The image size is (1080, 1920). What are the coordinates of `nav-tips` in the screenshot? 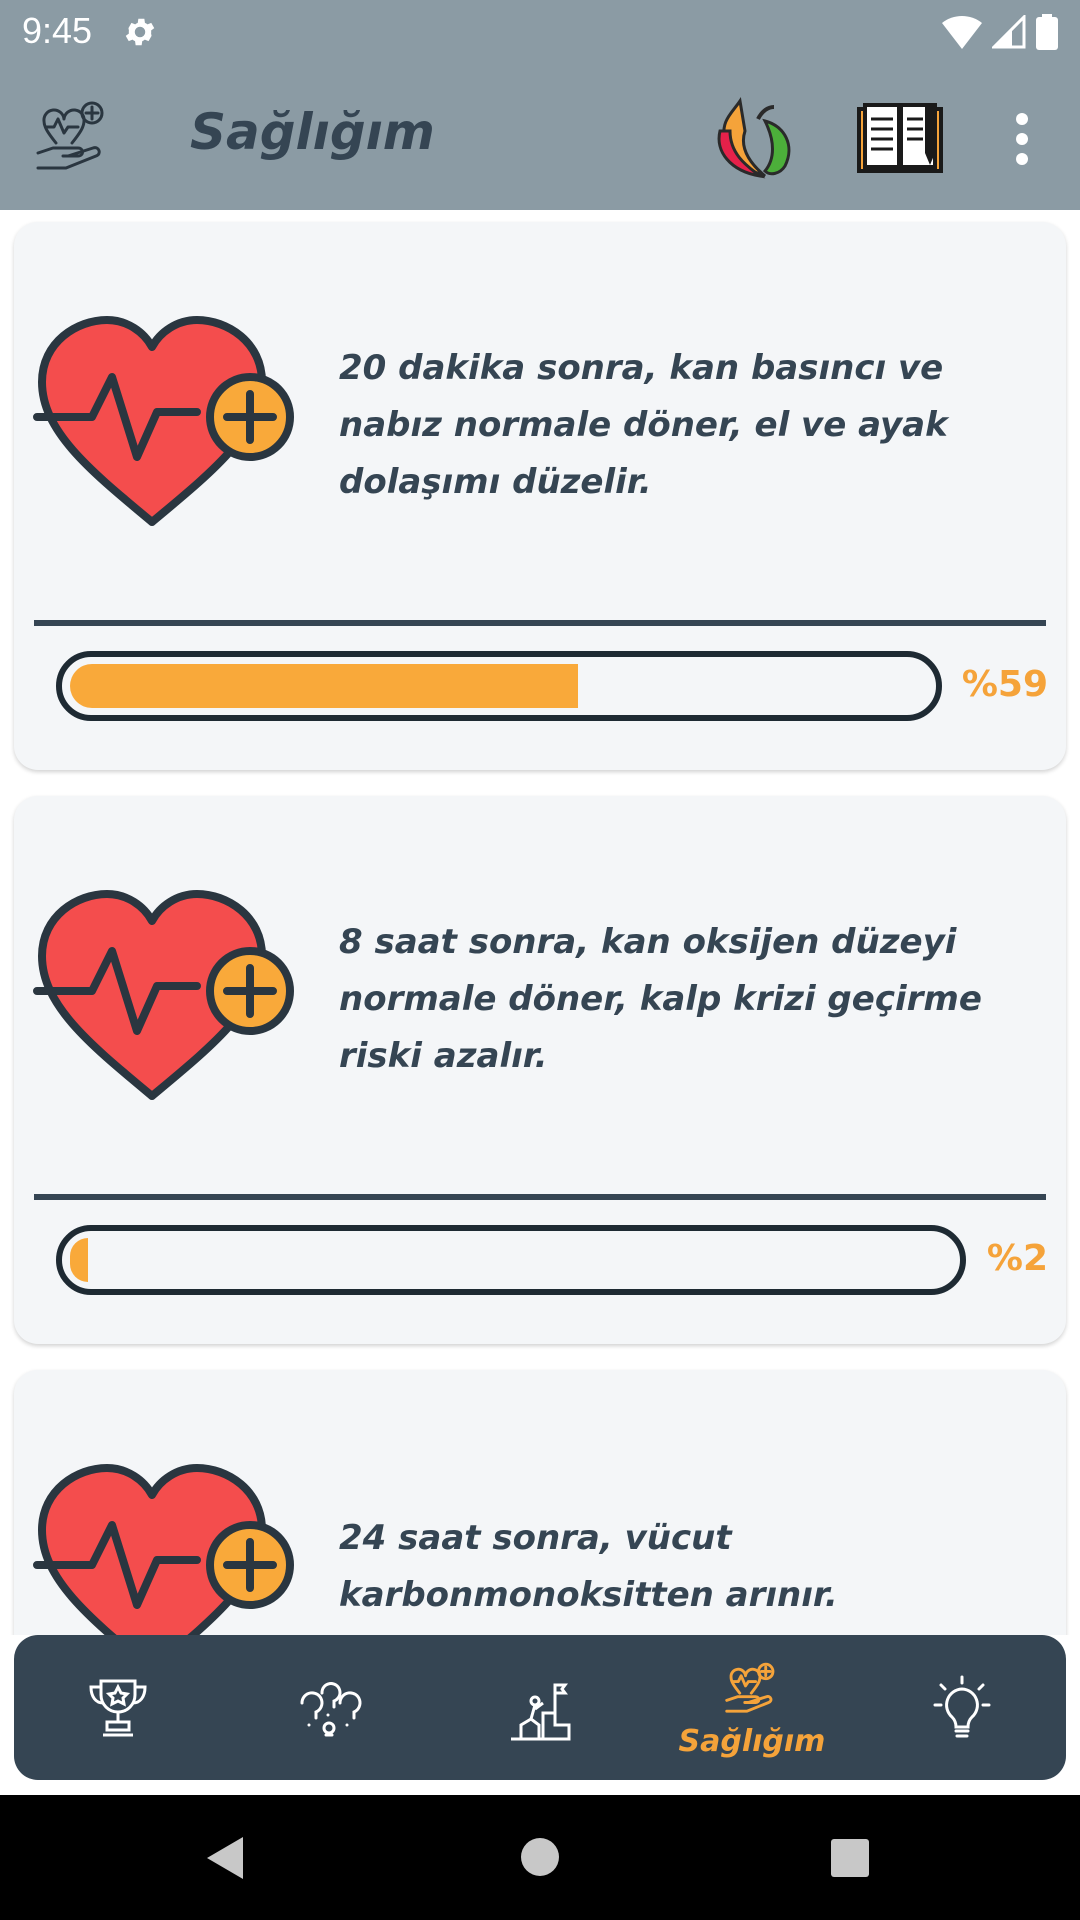 It's located at (962, 1707).